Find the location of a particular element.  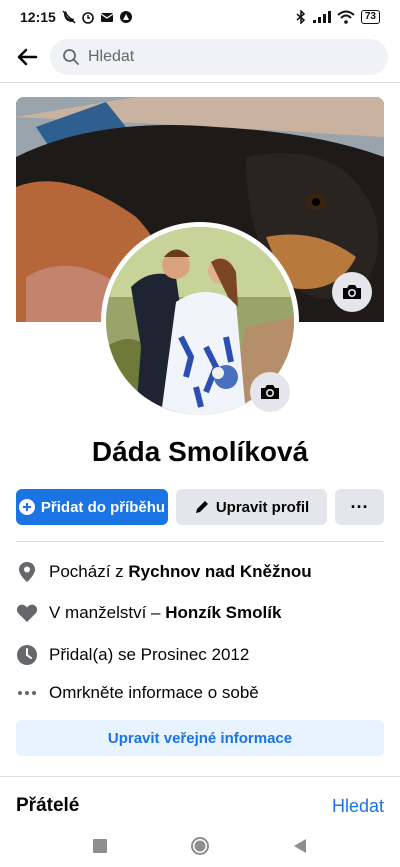

back-button is located at coordinates (27, 57).